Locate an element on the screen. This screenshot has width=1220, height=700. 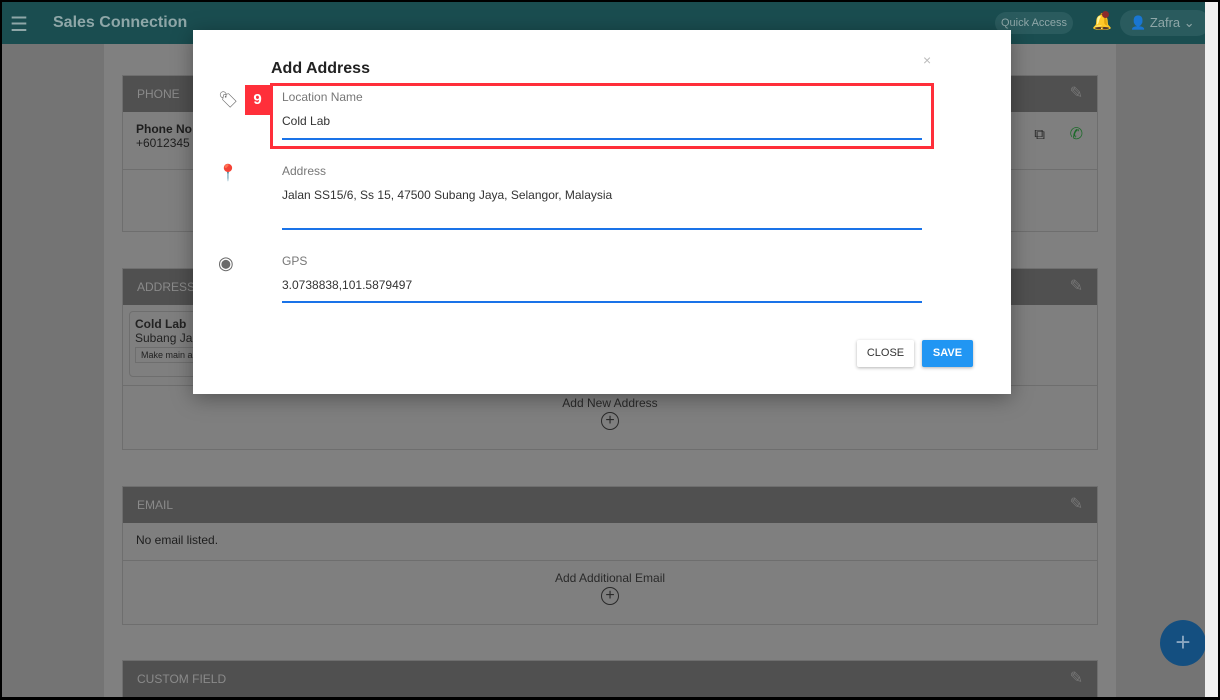
gps-value: 3.0738838,101.5879497 is located at coordinates (347, 285).